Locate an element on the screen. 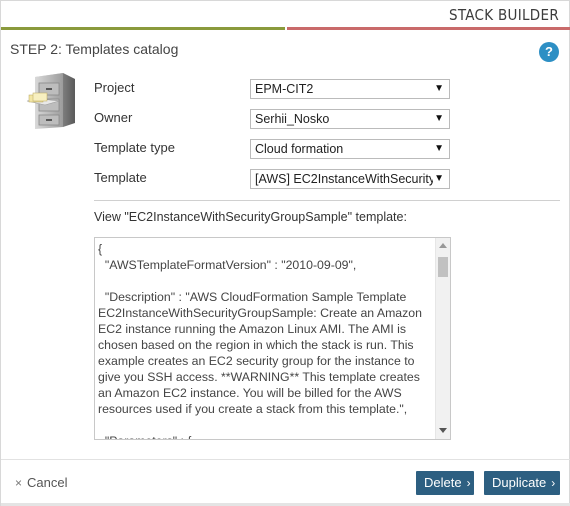  template-select-value: [AWS] EC2InstanceWithSecurityGroupSample is located at coordinates (344, 179).